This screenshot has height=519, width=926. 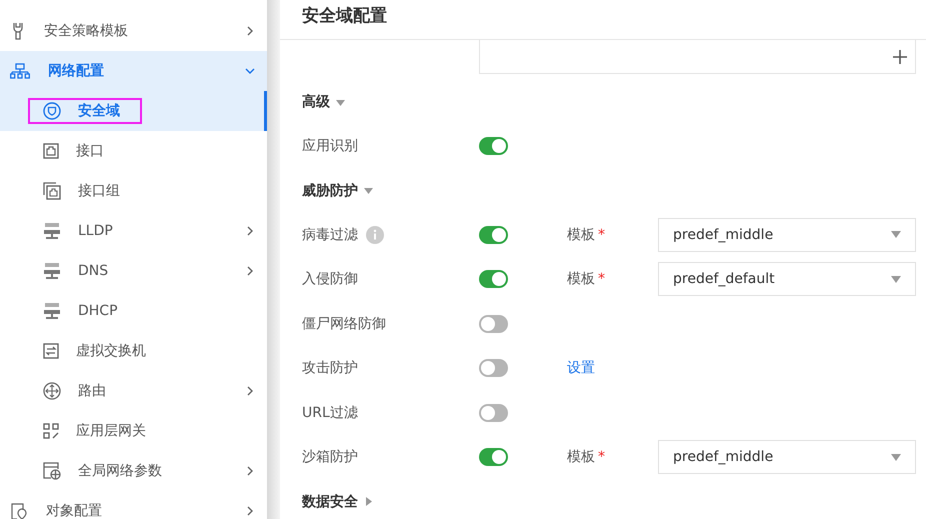 What do you see at coordinates (86, 31) in the screenshot?
I see `menu-label: 安全策略模板` at bounding box center [86, 31].